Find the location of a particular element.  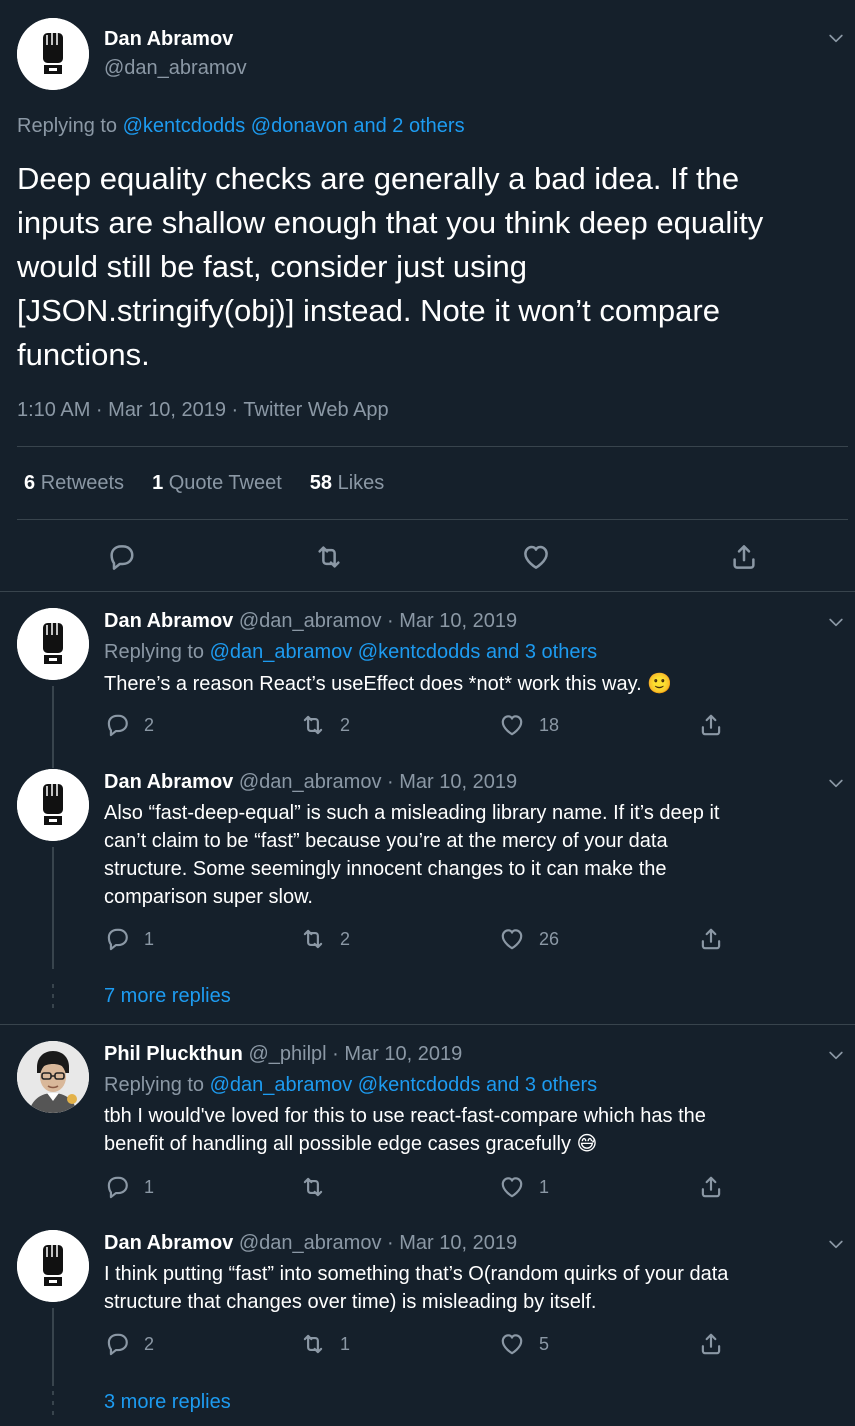

retweets-label: Retweets is located at coordinates (82, 483).